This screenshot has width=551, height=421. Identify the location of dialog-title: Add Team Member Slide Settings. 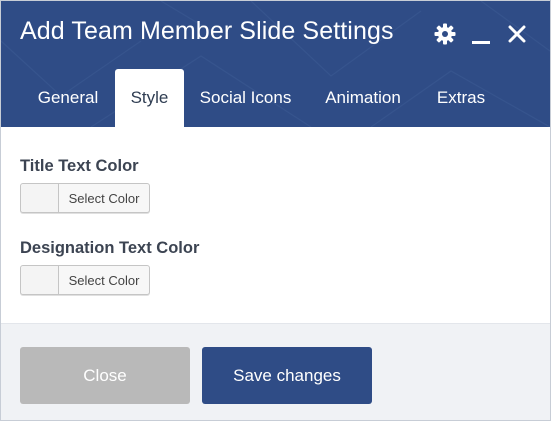
(207, 31).